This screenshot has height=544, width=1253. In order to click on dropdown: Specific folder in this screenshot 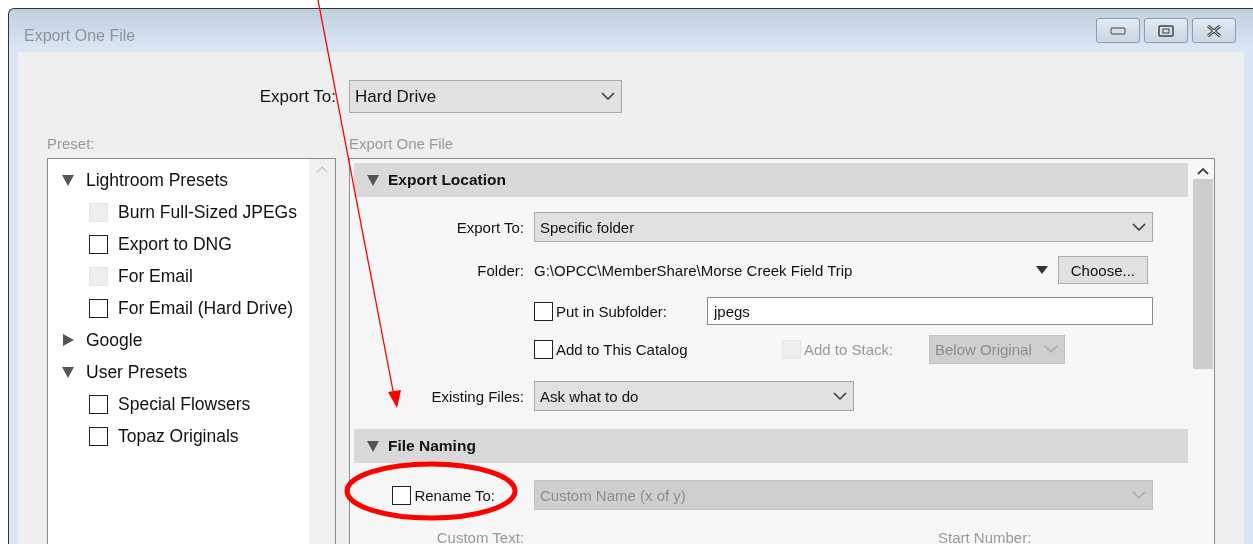, I will do `click(843, 227)`.